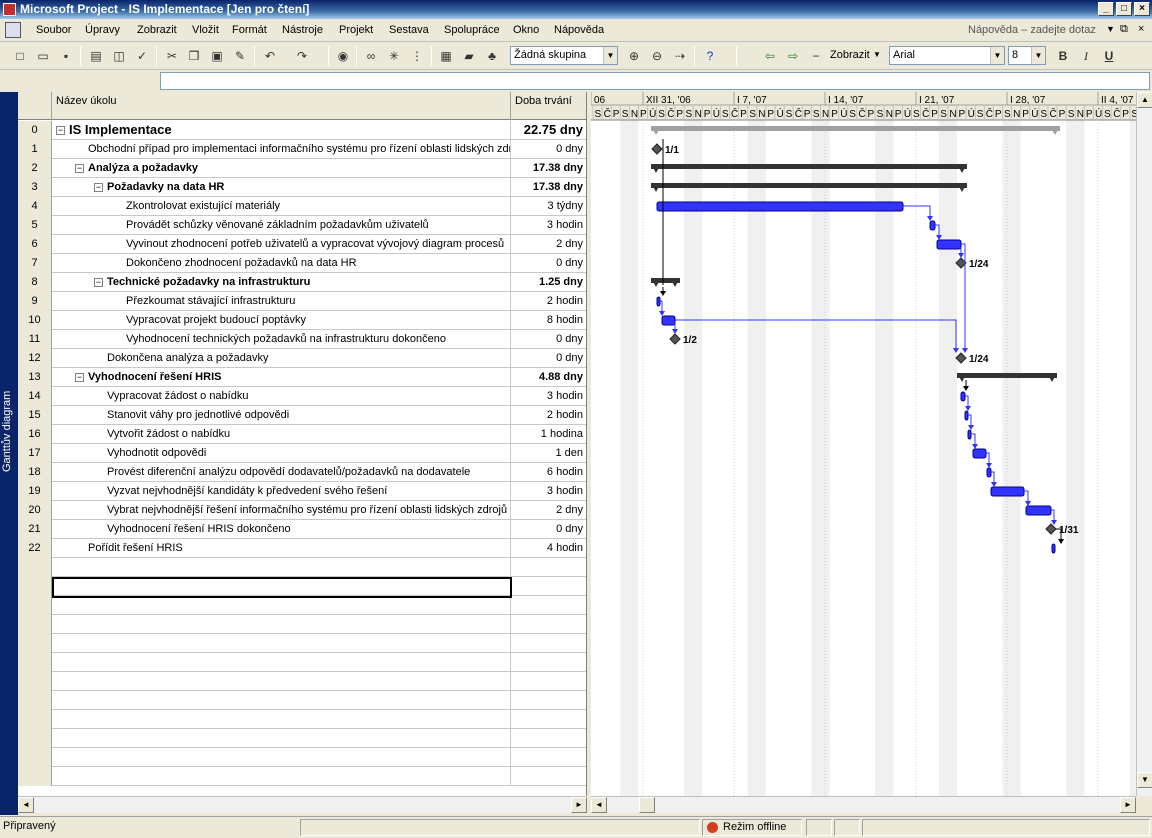 Image resolution: width=1152 pixels, height=838 pixels. Describe the element at coordinates (66, 56) in the screenshot. I see `save-icon: ▪` at that location.